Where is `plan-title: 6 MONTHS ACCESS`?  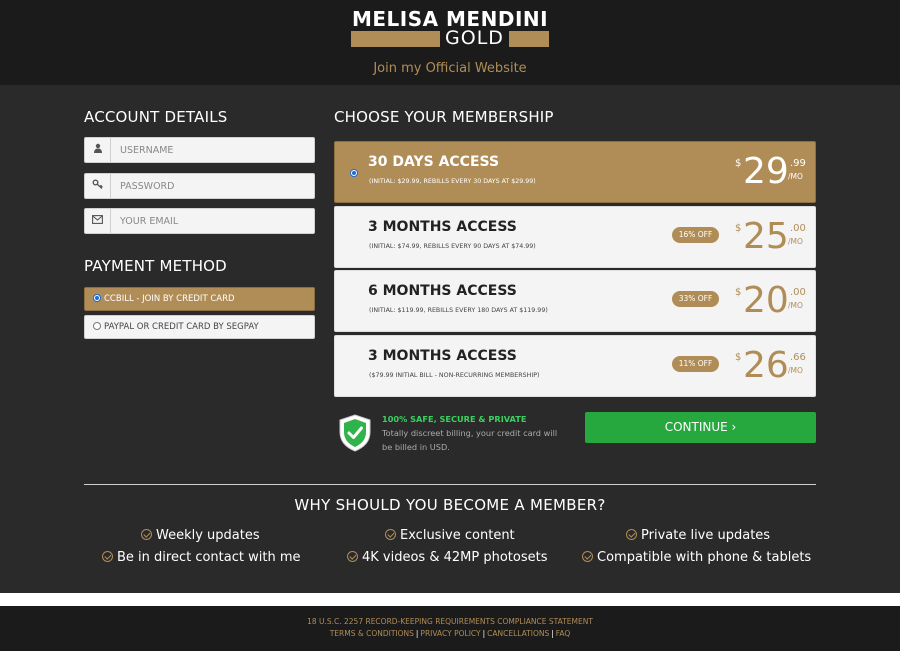
plan-title: 6 MONTHS ACCESS is located at coordinates (442, 291).